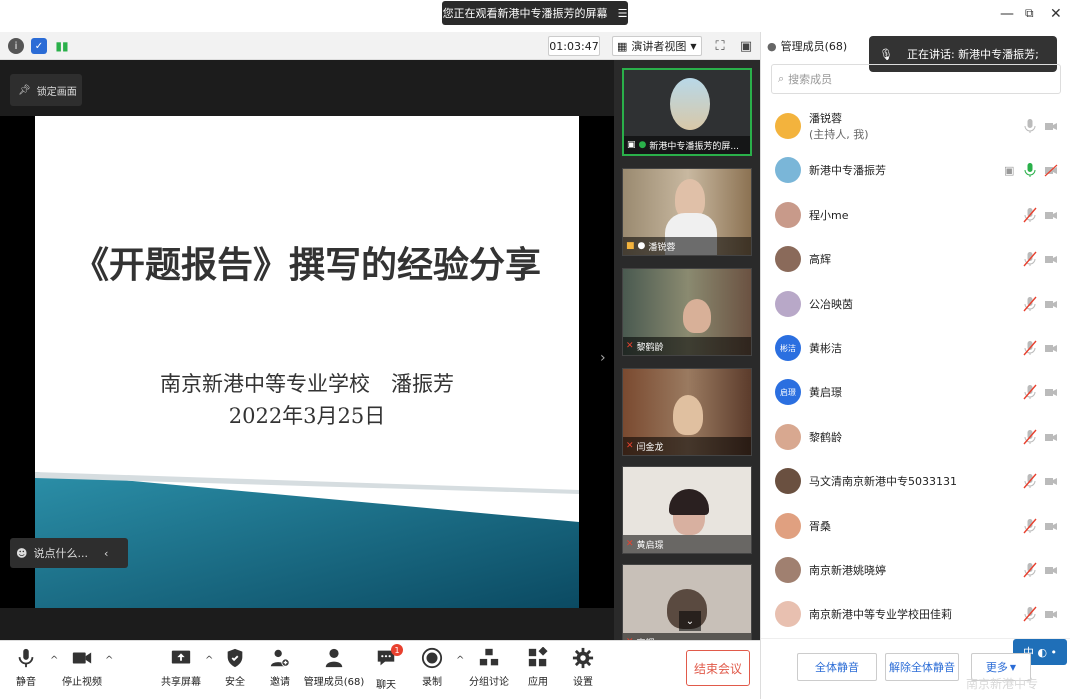  I want to click on video-thumbnail: ✕ 黎鹤龄, so click(687, 312).